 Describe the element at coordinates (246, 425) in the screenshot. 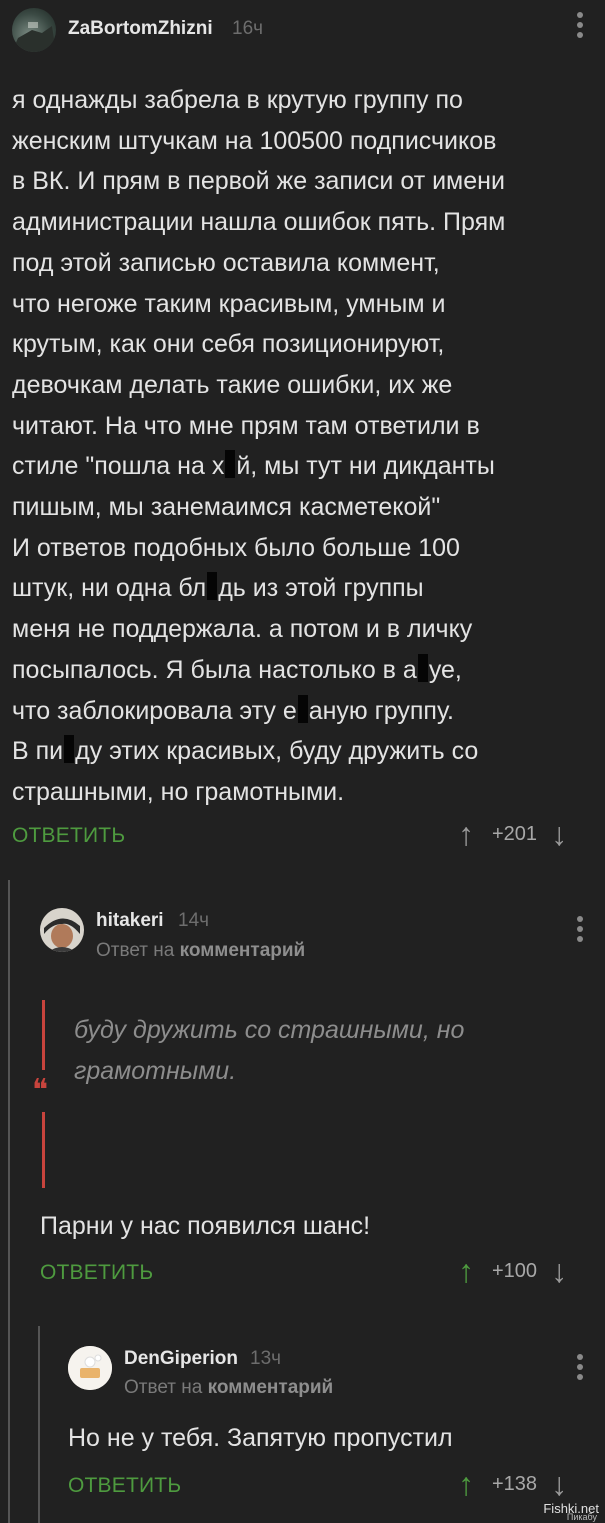

I see `comment-line-segment: читают. На что мне прям там ответили в` at that location.